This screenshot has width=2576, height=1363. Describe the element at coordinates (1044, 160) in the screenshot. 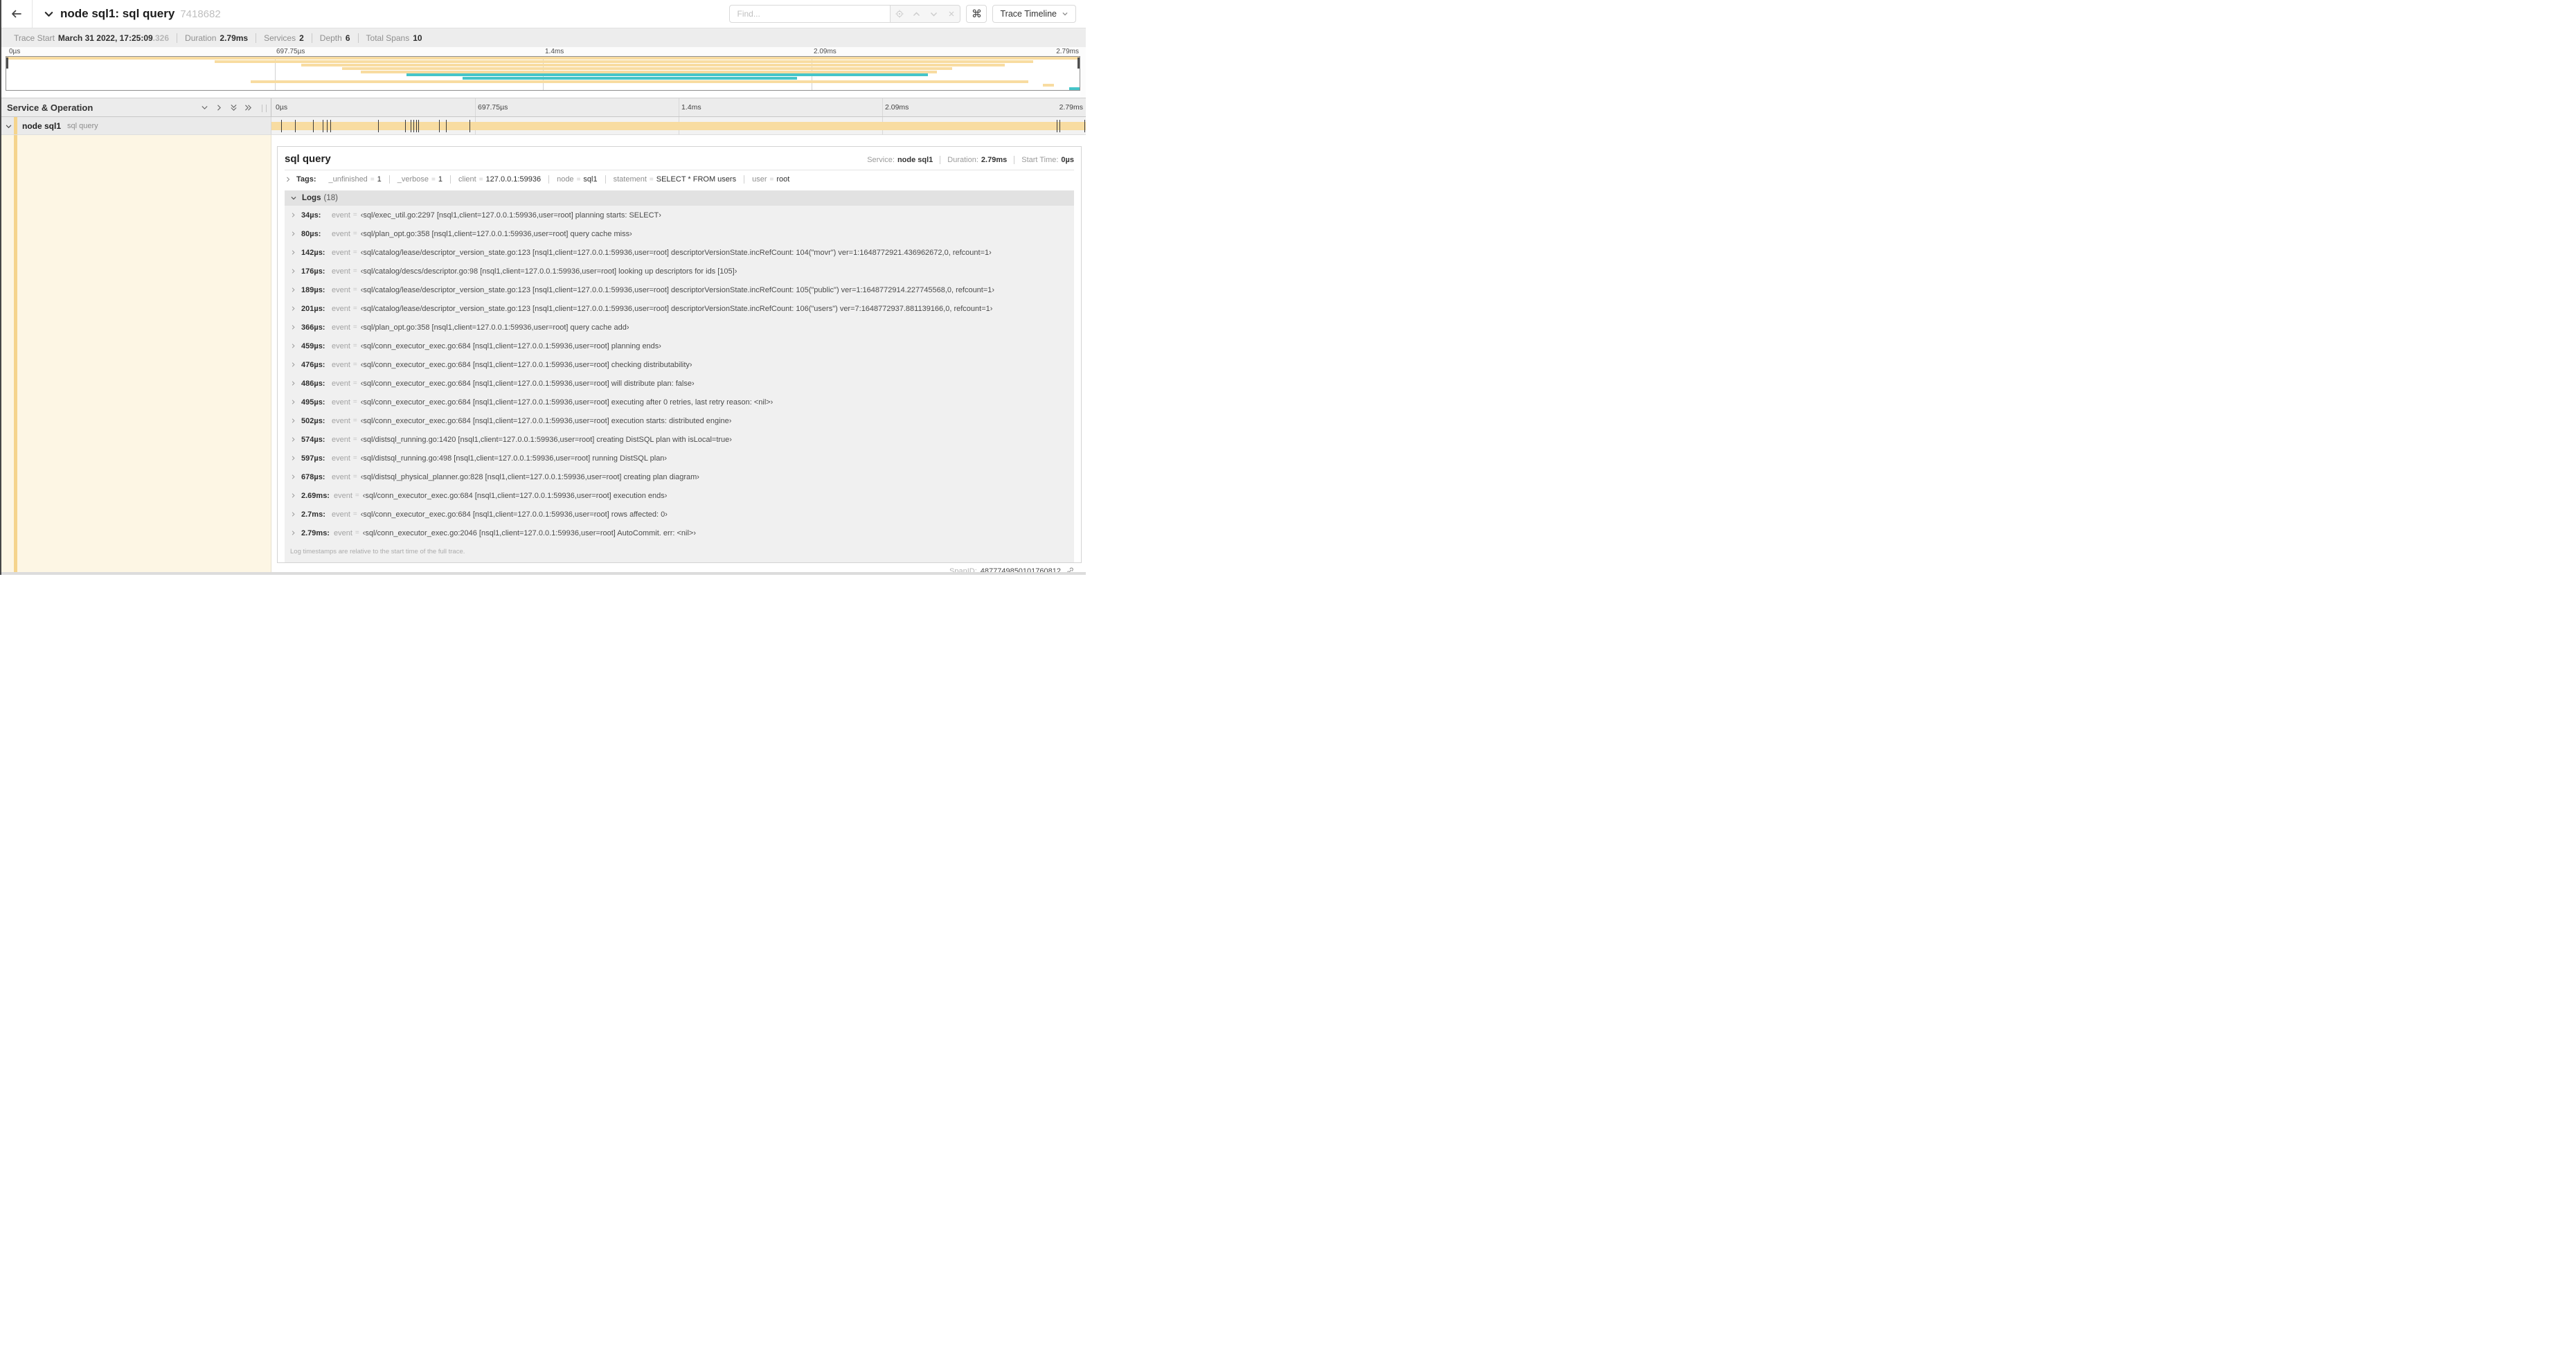

I see `span-meta-item: Start Time: 0µs` at that location.